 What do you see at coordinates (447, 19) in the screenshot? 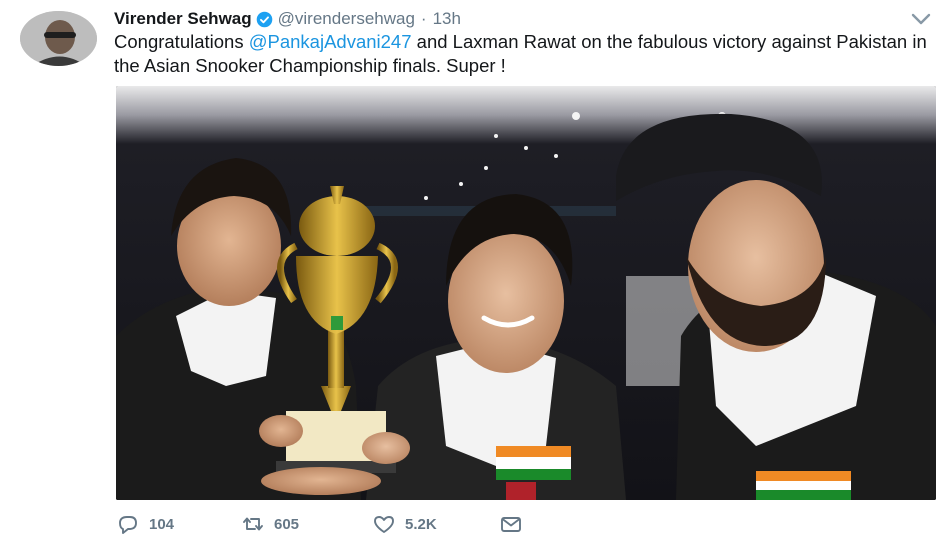
I see `timestamp: 13h` at bounding box center [447, 19].